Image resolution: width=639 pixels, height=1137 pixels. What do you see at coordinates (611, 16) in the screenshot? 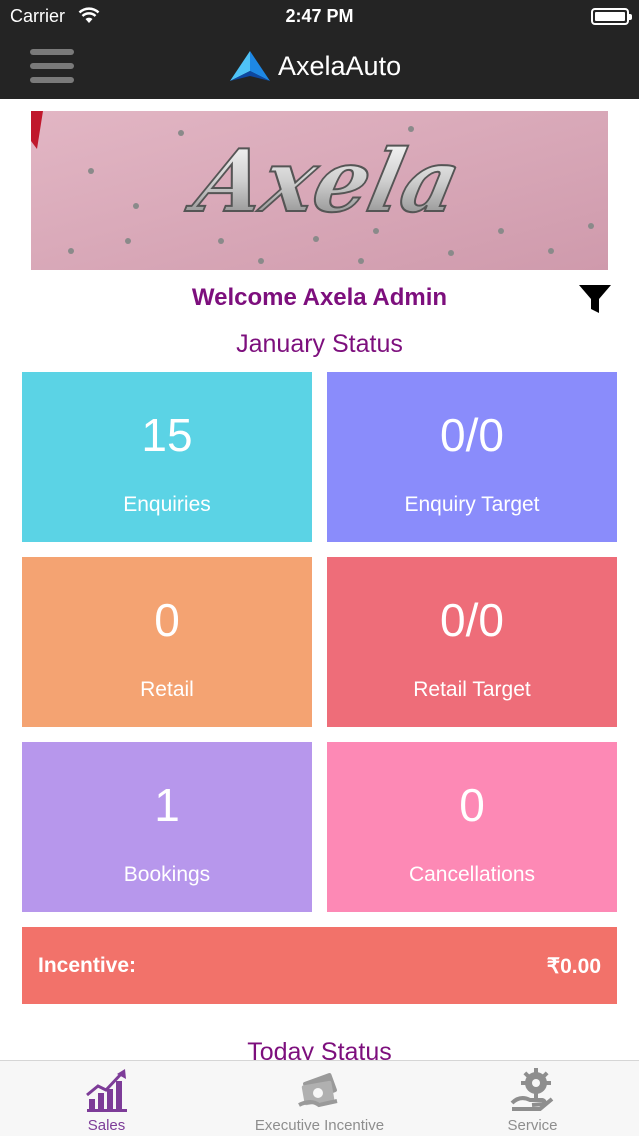
I see `battery-icon` at bounding box center [611, 16].